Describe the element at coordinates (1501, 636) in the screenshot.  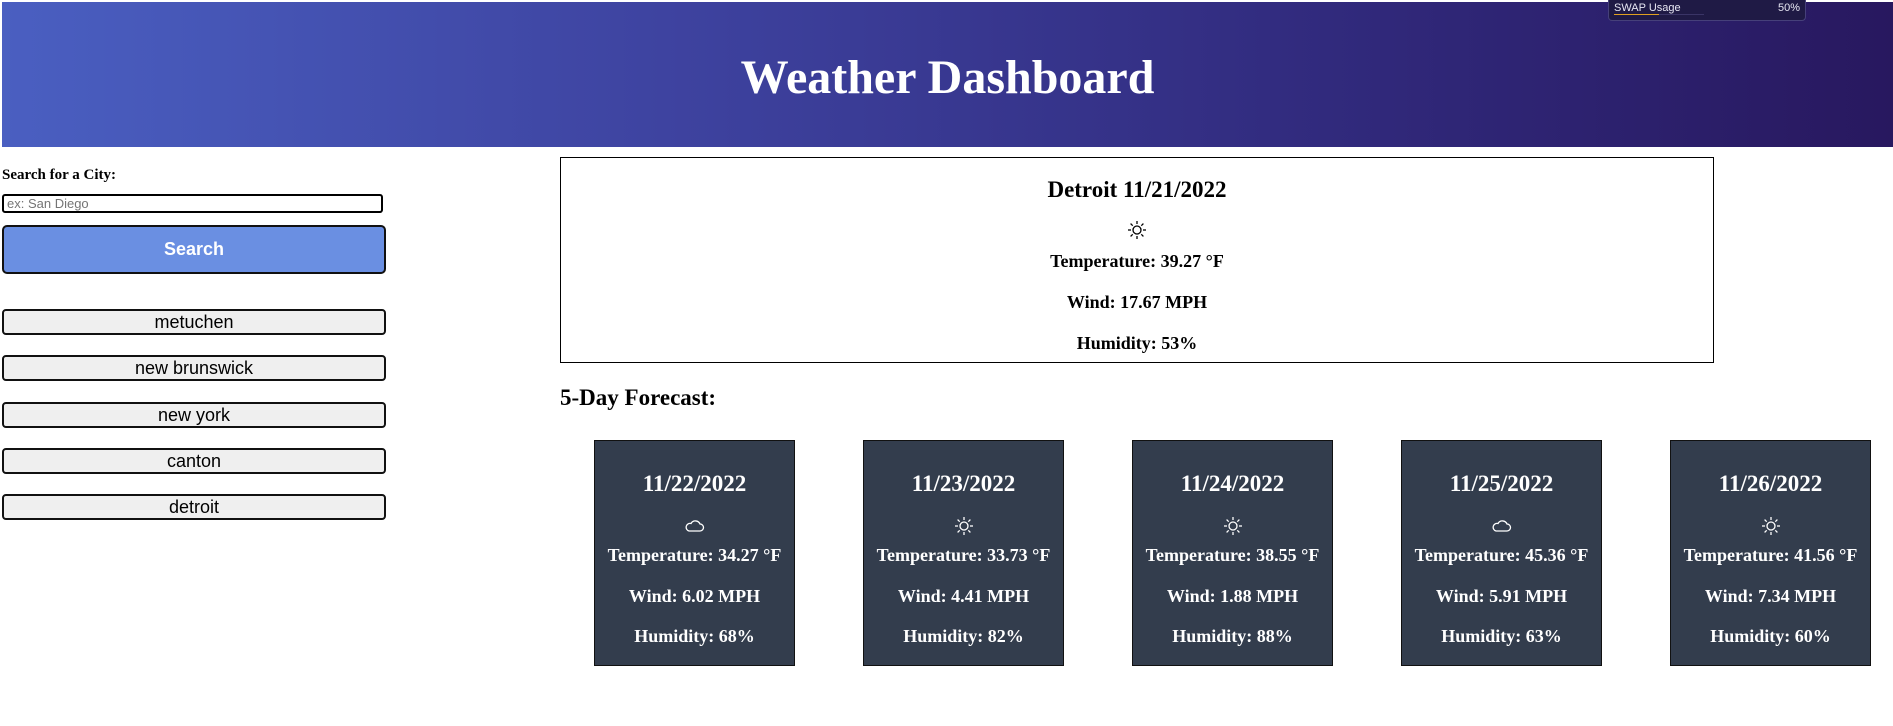
I see `forecast-humidity: Humidity: 63%` at that location.